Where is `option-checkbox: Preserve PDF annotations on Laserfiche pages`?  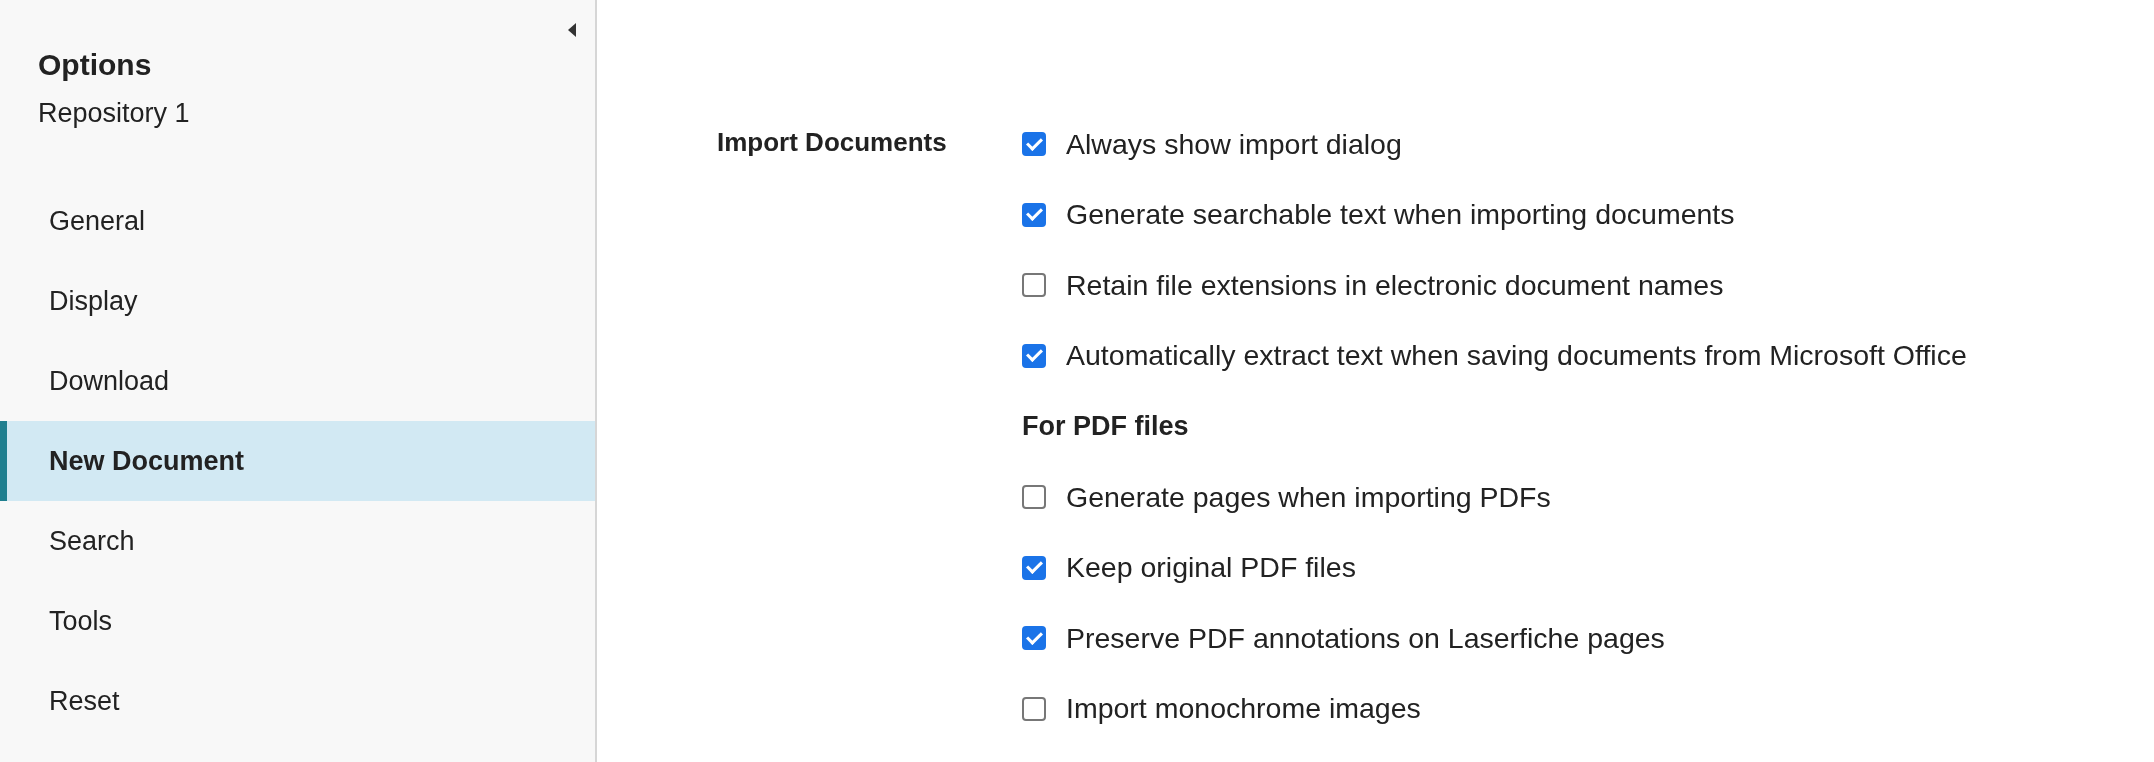
option-checkbox: Preserve PDF annotations on Laserfiche pages is located at coordinates (1494, 638).